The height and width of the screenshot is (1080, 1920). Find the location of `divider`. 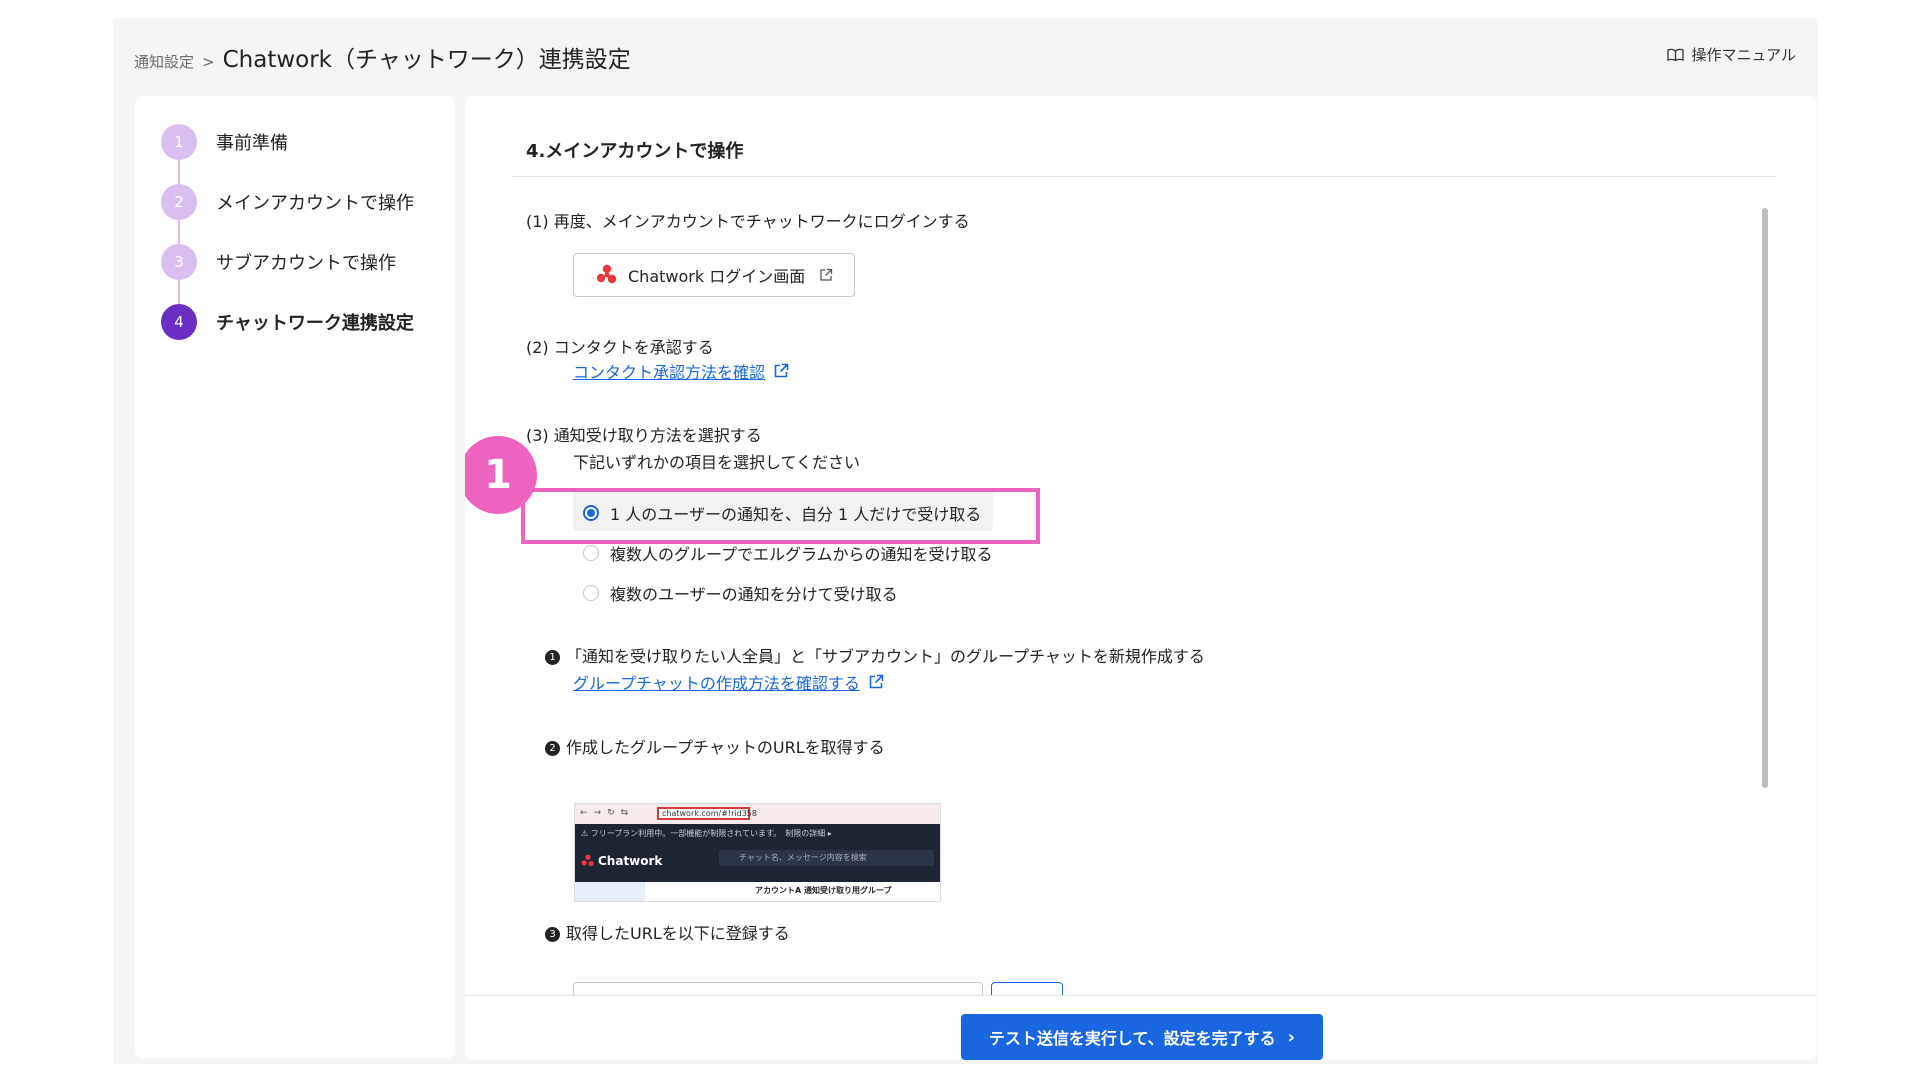

divider is located at coordinates (1144, 176).